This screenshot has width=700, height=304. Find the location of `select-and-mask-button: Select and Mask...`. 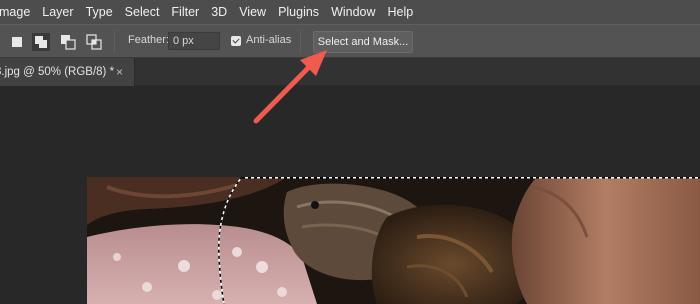

select-and-mask-button: Select and Mask... is located at coordinates (363, 42).